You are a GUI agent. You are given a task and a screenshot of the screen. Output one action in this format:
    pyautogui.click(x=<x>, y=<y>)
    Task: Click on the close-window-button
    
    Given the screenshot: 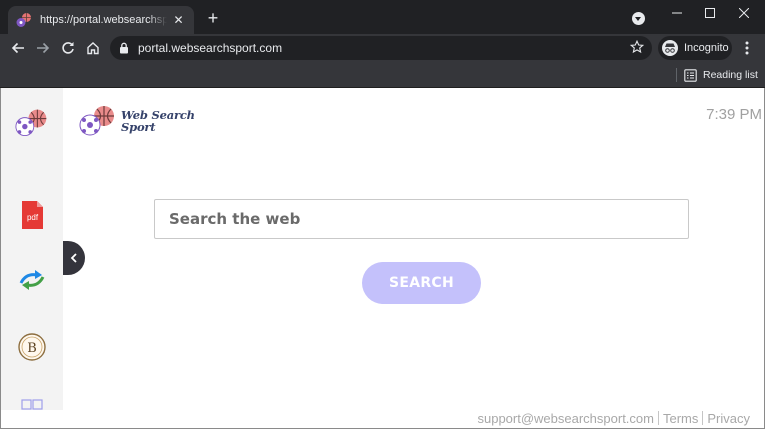 What is the action you would take?
    pyautogui.click(x=744, y=13)
    